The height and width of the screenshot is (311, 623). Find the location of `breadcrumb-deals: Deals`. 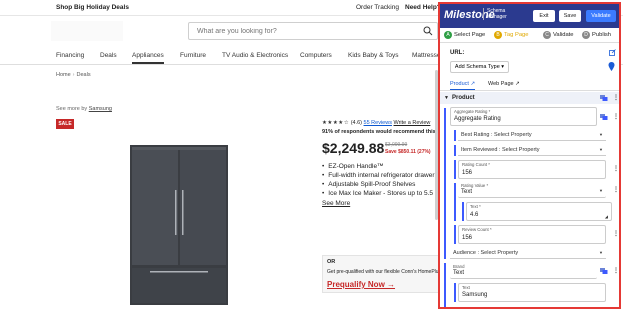

breadcrumb-deals: Deals is located at coordinates (84, 75).